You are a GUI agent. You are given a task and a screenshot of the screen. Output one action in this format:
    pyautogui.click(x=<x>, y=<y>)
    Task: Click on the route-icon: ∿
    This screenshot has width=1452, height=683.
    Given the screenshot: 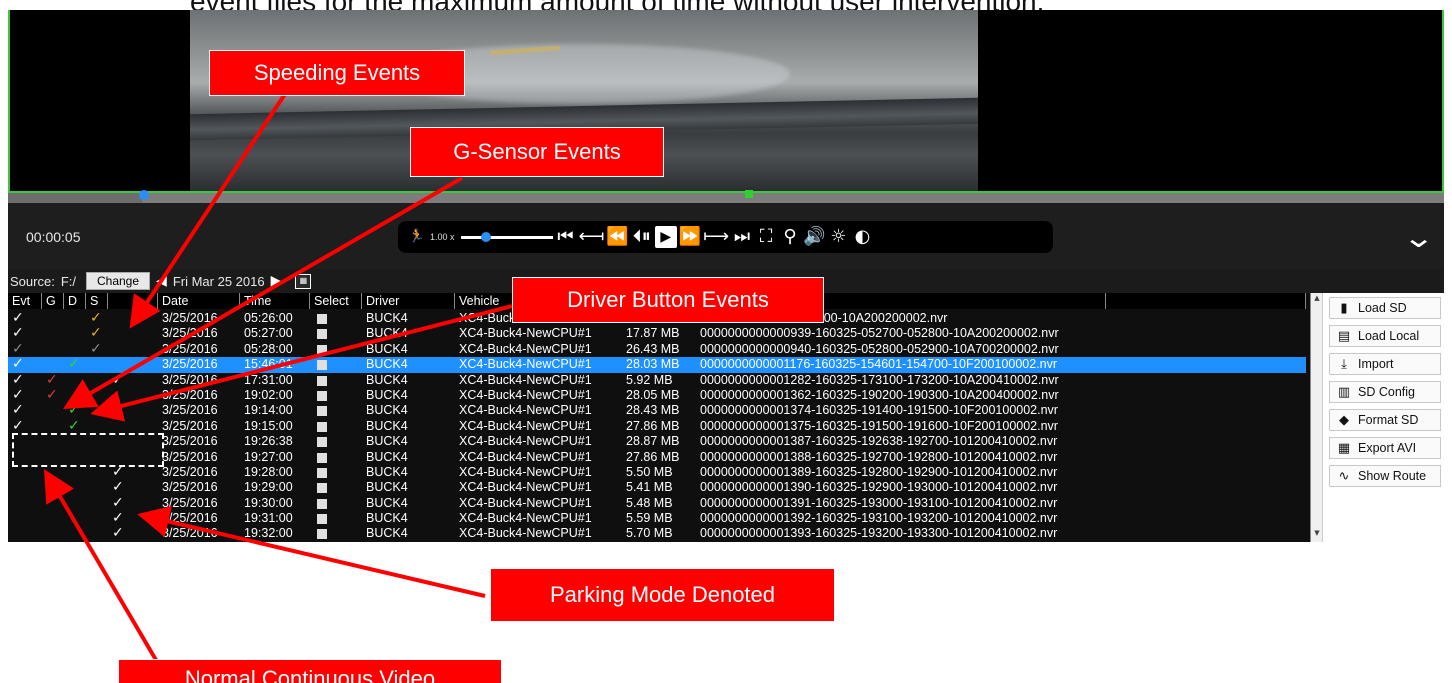 What is the action you would take?
    pyautogui.click(x=1344, y=476)
    